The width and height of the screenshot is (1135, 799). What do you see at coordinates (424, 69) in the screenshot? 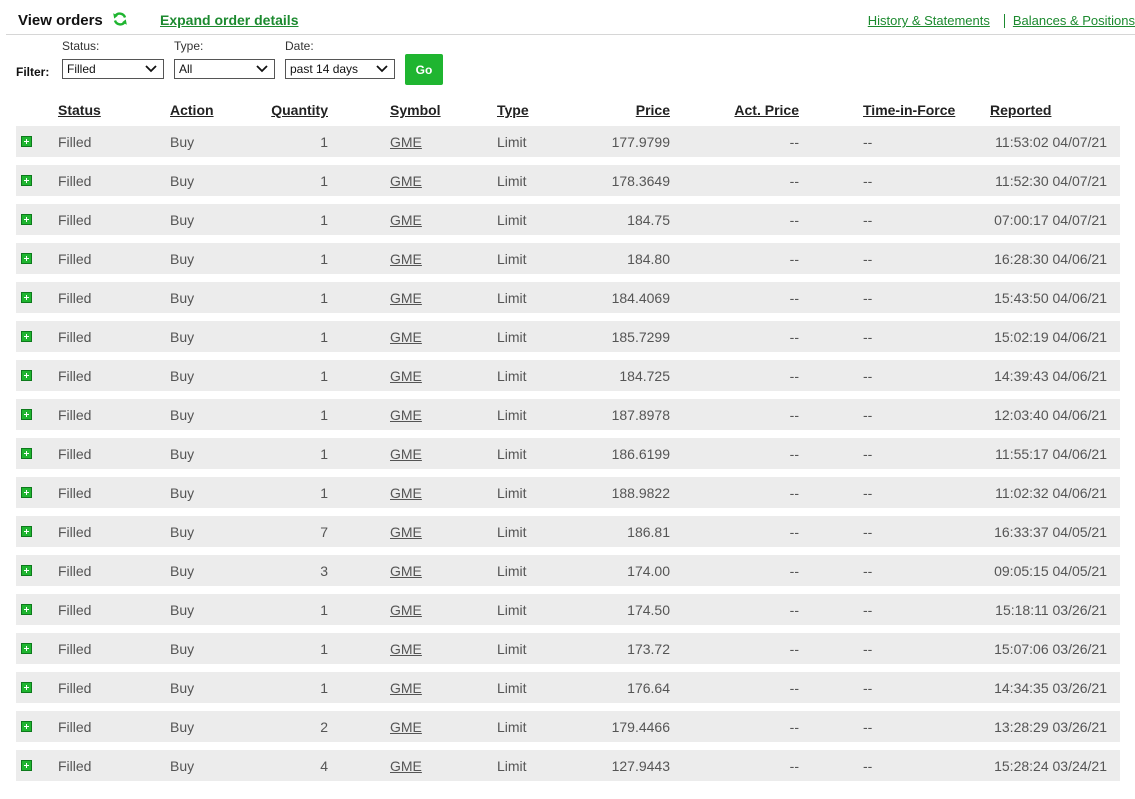
I see `go-button: Go` at bounding box center [424, 69].